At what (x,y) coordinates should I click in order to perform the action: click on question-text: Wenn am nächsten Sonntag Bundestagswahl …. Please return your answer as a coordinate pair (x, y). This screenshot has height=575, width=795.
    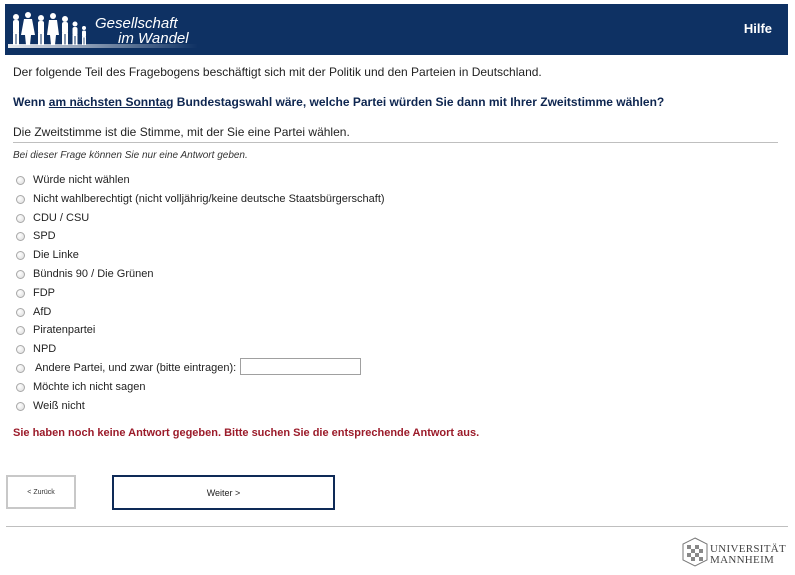
    Looking at the image, I should click on (338, 102).